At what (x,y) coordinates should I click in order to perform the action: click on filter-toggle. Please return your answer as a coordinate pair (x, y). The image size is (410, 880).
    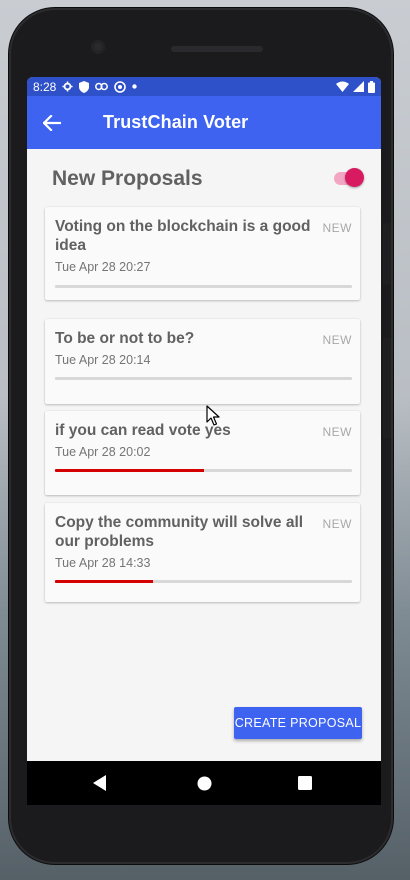
    Looking at the image, I should click on (349, 177).